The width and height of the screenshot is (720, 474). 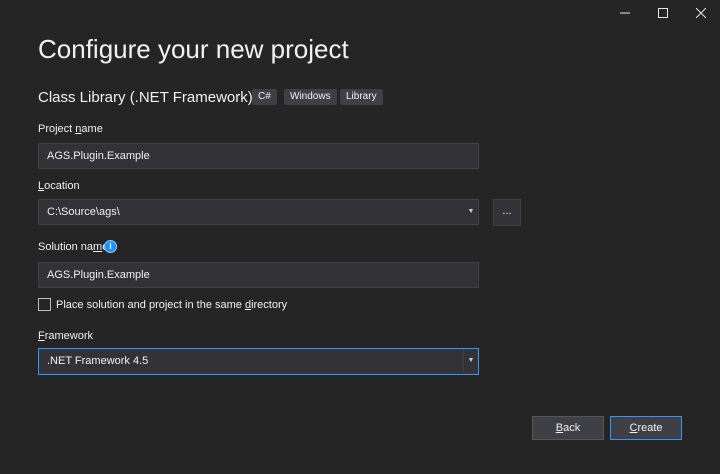 What do you see at coordinates (73, 247) in the screenshot?
I see `solution-name-label: Solution name` at bounding box center [73, 247].